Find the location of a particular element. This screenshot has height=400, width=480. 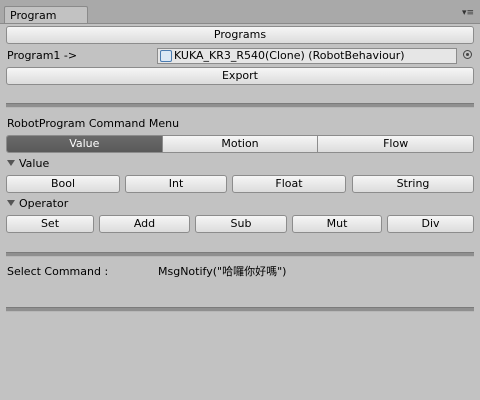

operator-foldout: Operator is located at coordinates (37, 204).